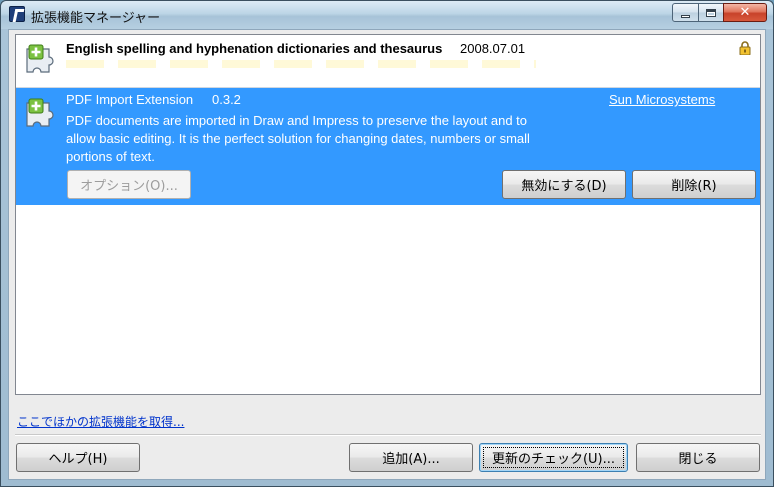  What do you see at coordinates (226, 99) in the screenshot?
I see `extension-version: 0.3.2` at bounding box center [226, 99].